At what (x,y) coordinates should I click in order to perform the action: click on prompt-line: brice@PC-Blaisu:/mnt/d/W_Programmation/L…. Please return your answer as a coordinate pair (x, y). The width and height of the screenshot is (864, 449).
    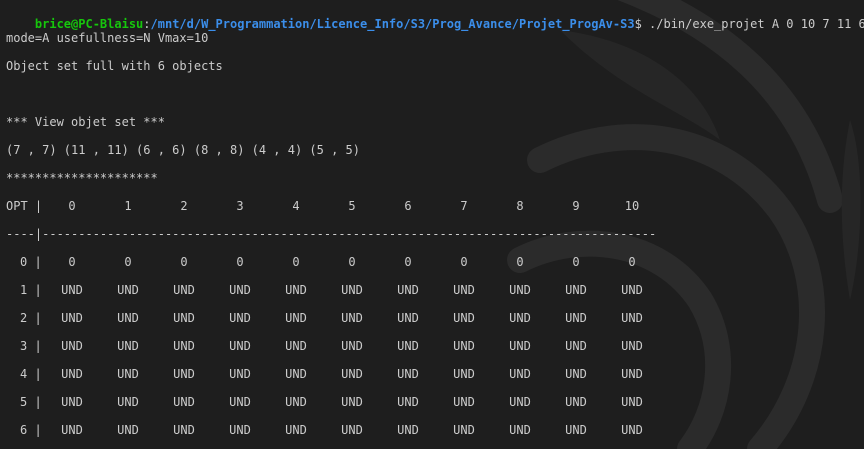
    Looking at the image, I should click on (435, 17).